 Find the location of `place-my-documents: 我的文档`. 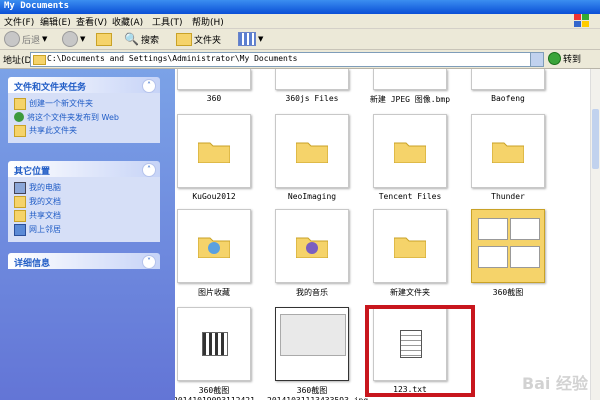

place-my-documents: 我的文档 is located at coordinates (84, 202).